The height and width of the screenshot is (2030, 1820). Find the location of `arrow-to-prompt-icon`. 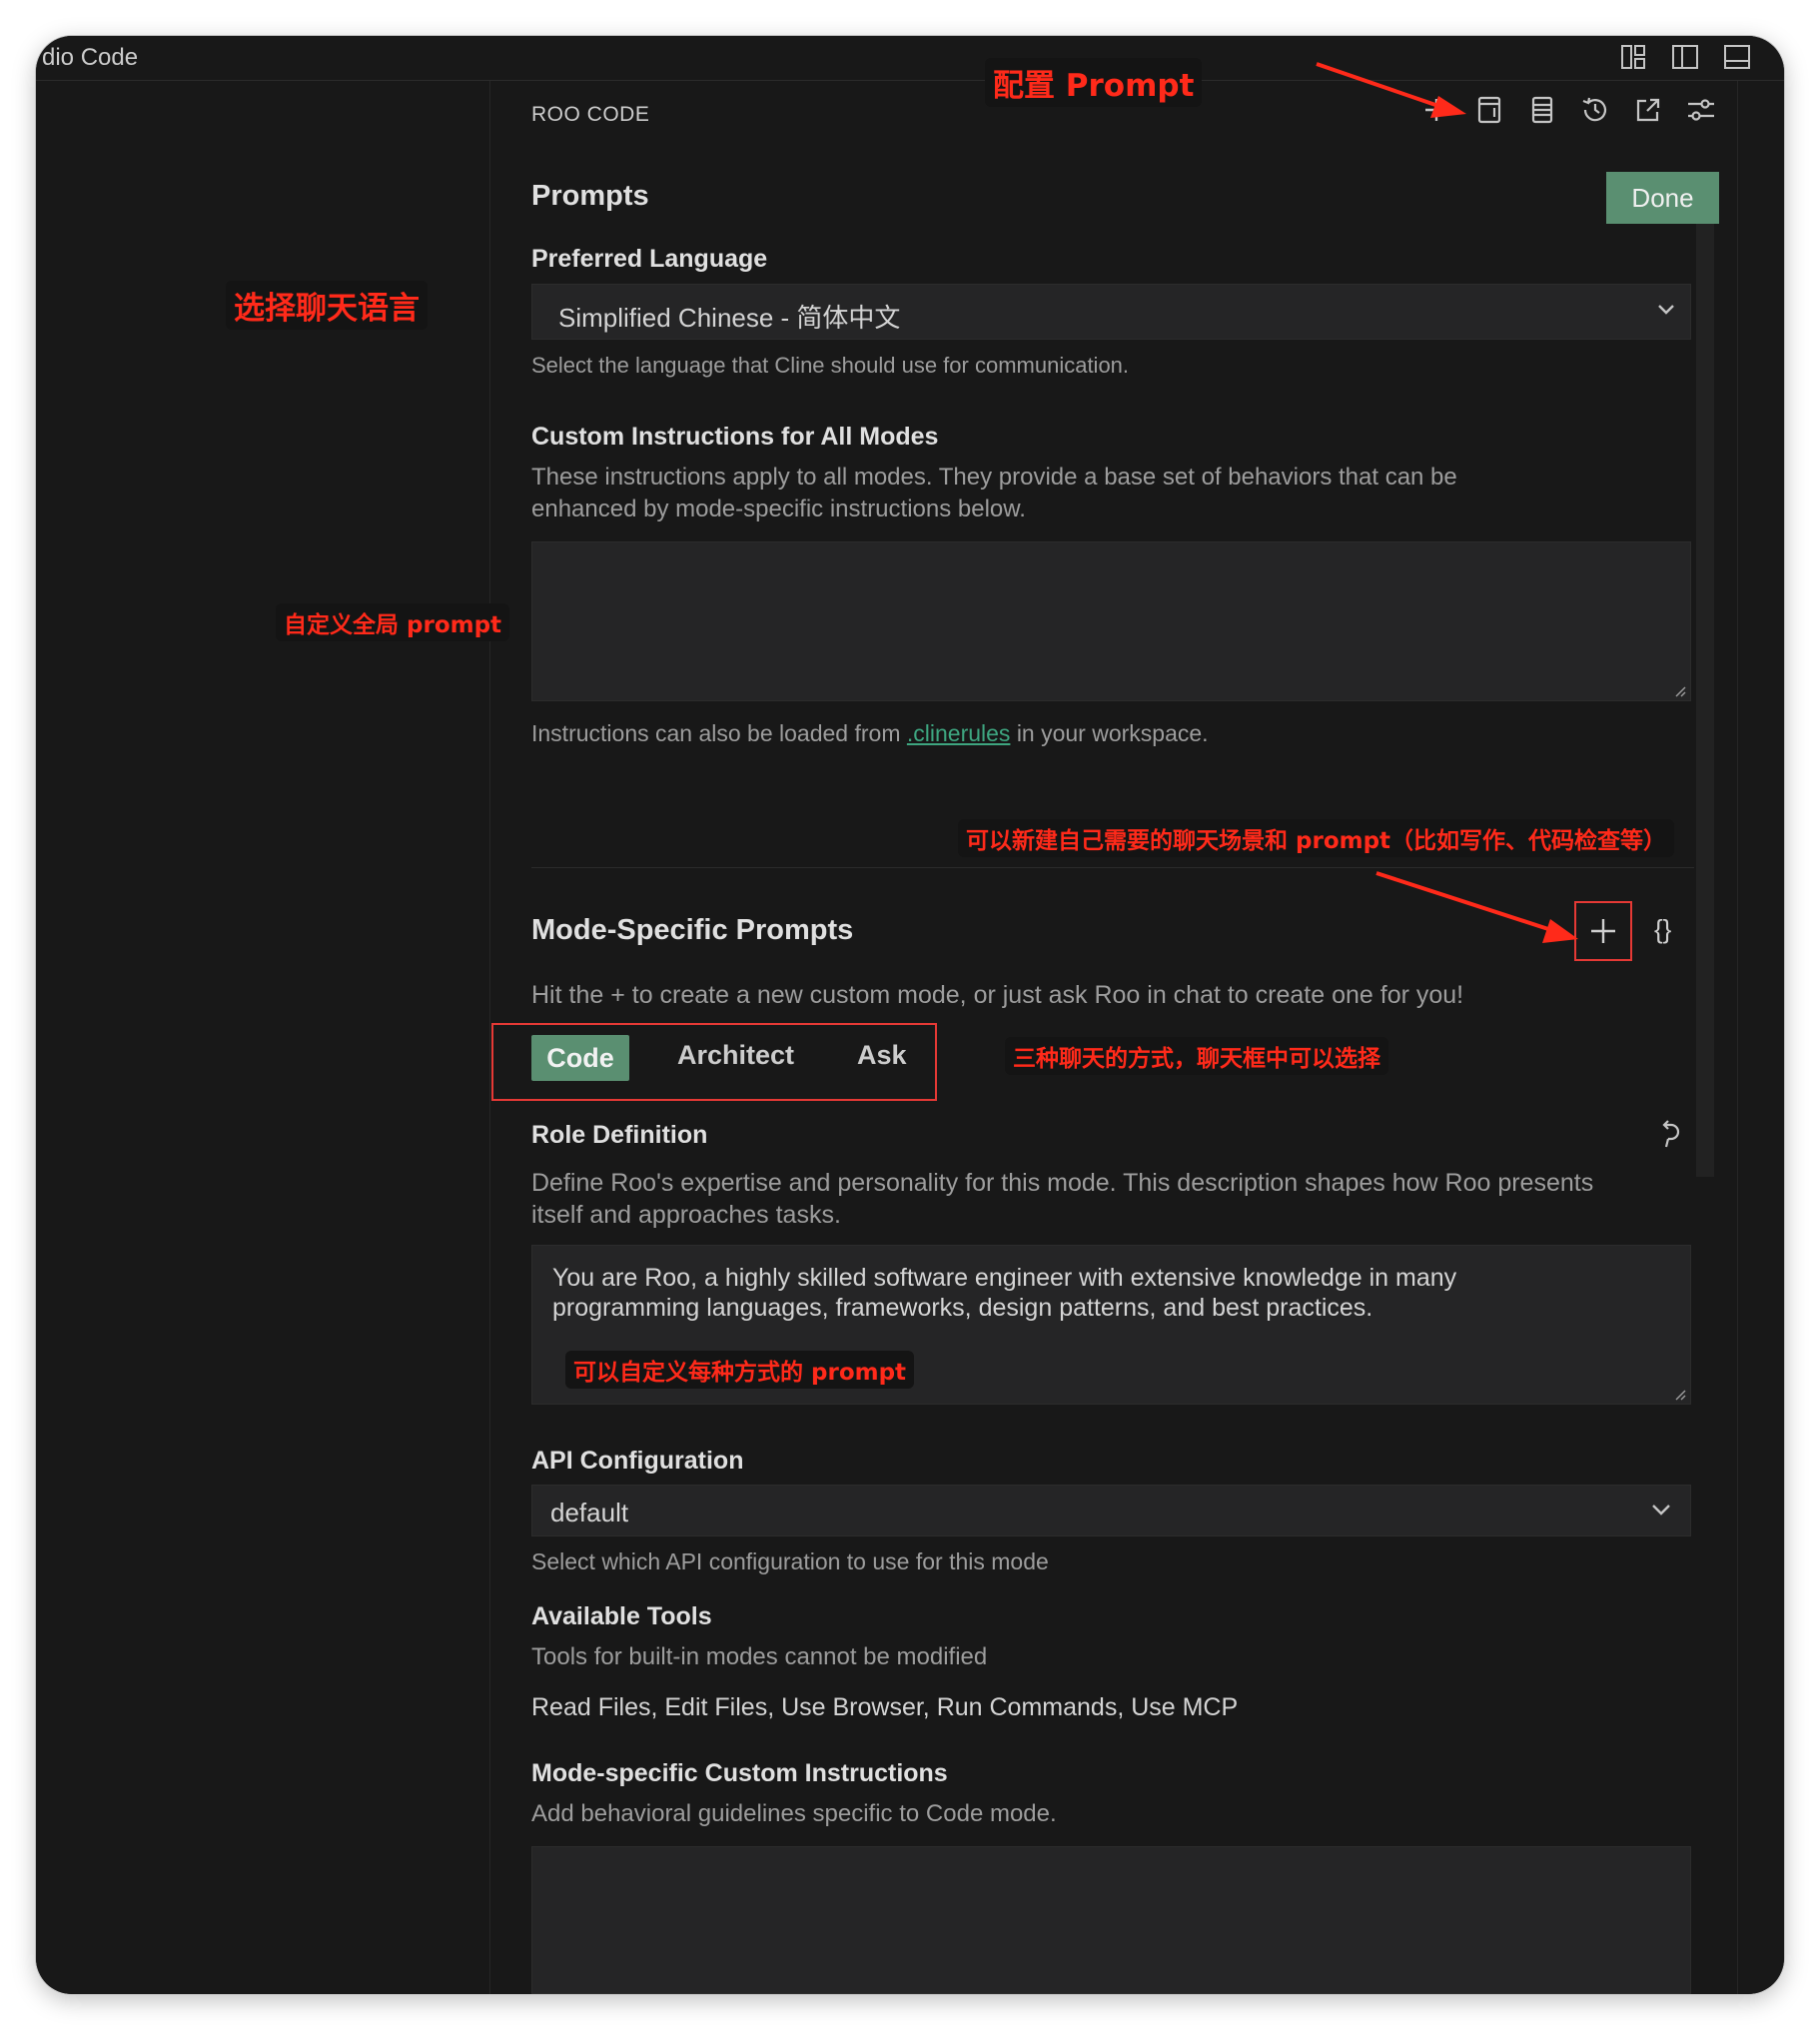

arrow-to-prompt-icon is located at coordinates (1391, 90).